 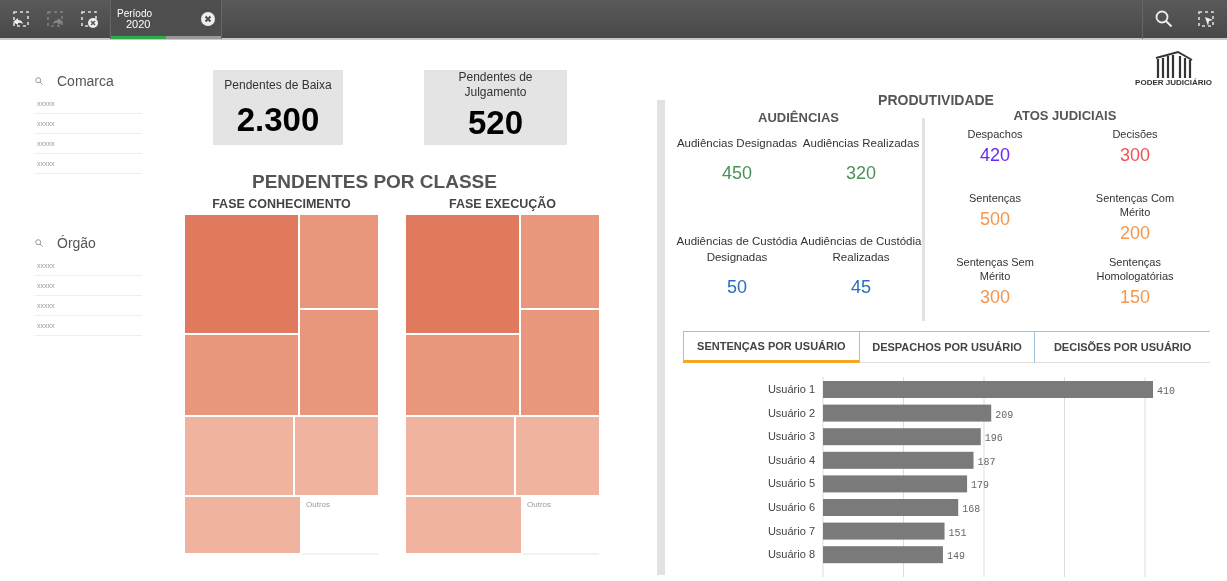 What do you see at coordinates (771, 347) in the screenshot?
I see `tab: SENTENÇAS POR USUÁRIO` at bounding box center [771, 347].